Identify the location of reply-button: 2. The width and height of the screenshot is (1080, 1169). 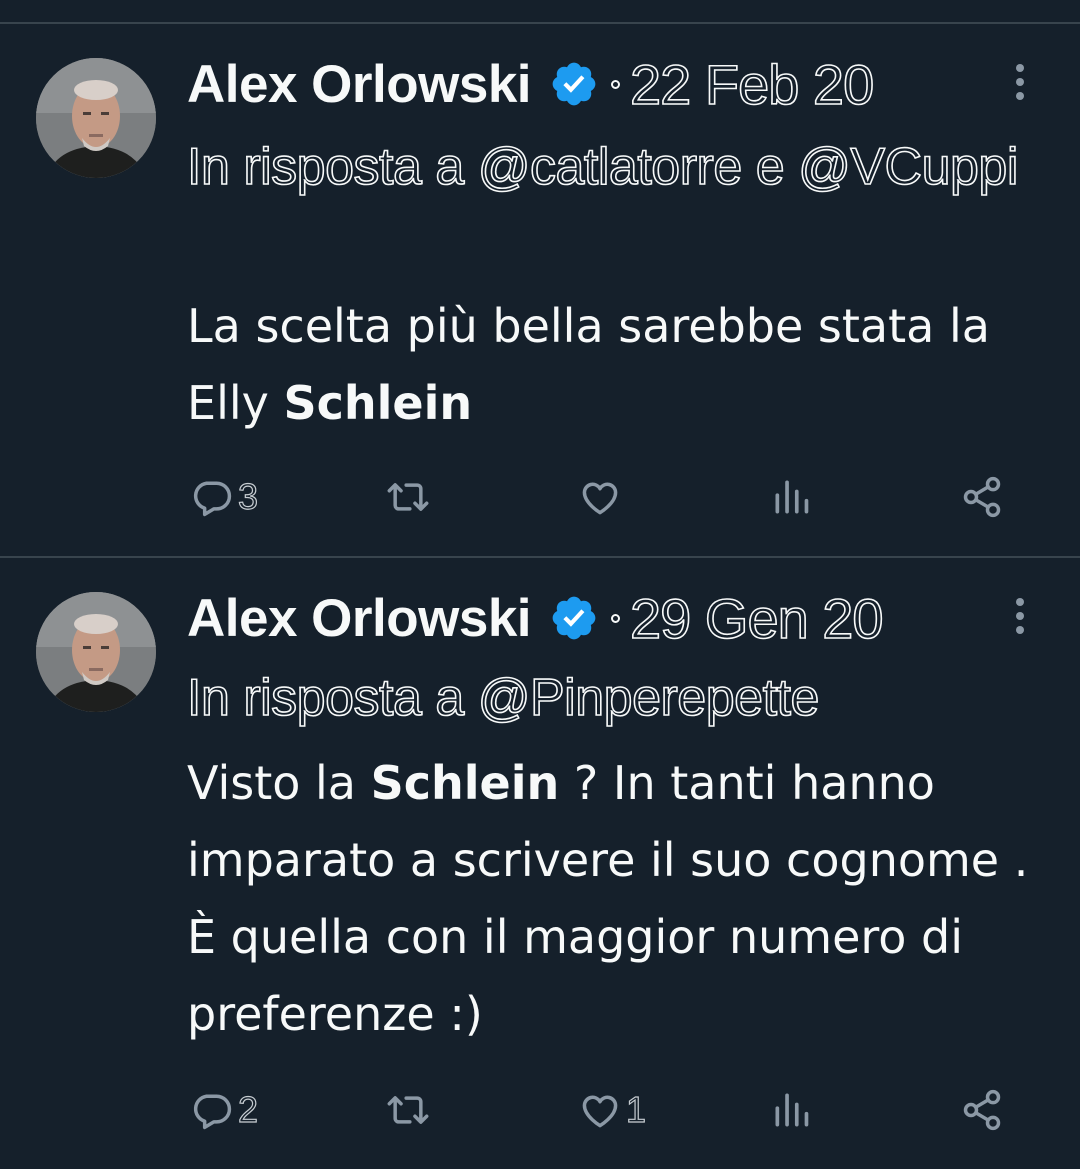
(224, 1110).